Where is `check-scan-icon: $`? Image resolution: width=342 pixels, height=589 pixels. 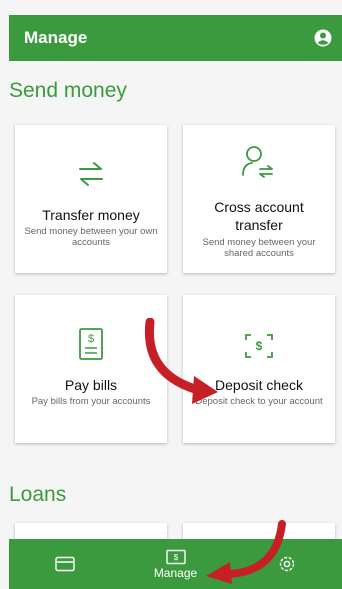 check-scan-icon: $ is located at coordinates (259, 346).